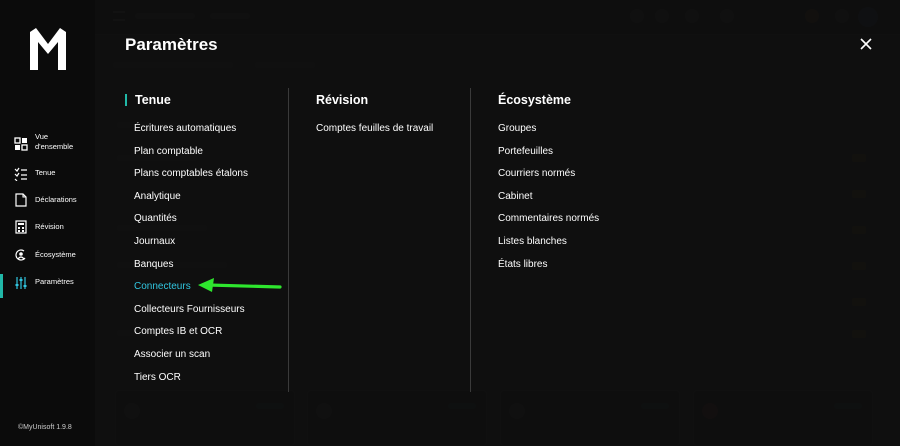 The width and height of the screenshot is (900, 446). I want to click on menu-item-groupes: Groupes, so click(548, 133).